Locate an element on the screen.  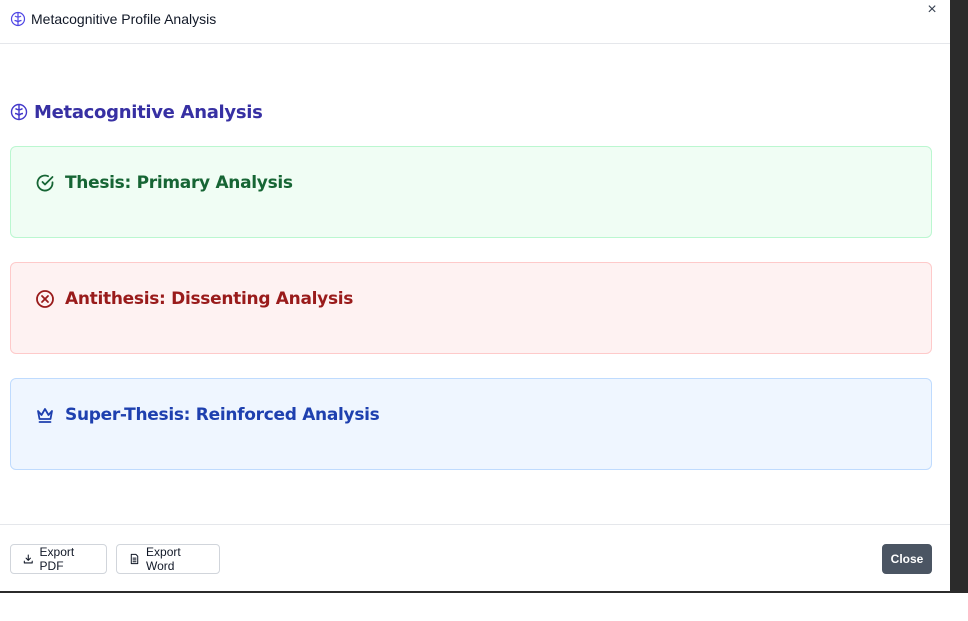
thesis-card: Thesis: Primary Analysis is located at coordinates (471, 192).